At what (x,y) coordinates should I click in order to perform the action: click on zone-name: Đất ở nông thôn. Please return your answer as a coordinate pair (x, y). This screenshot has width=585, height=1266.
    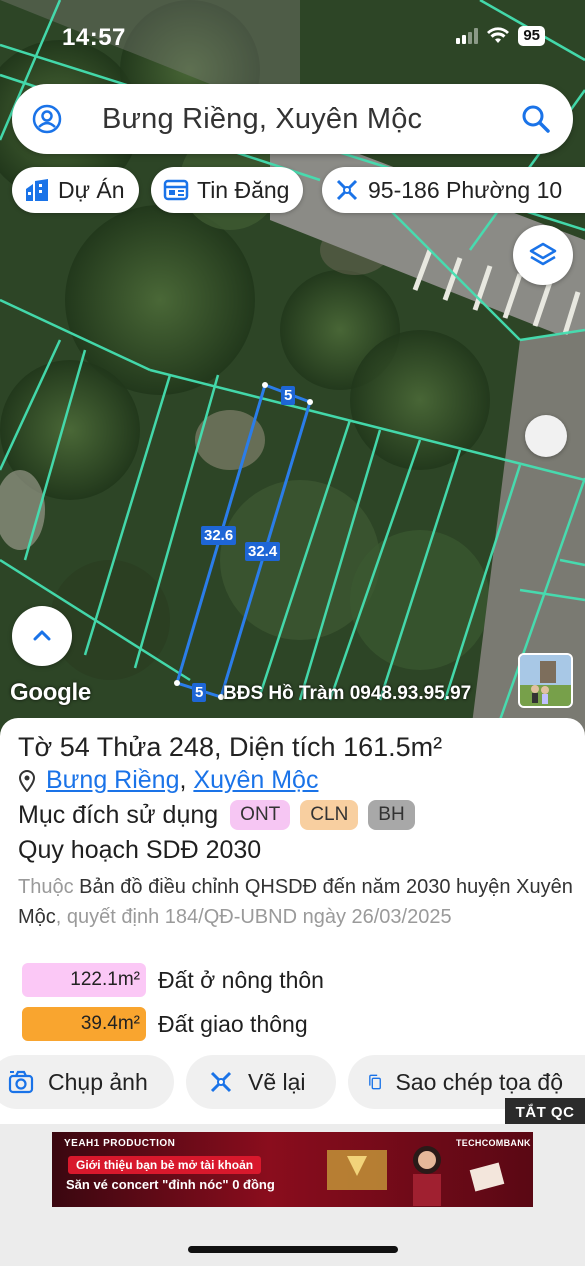
    Looking at the image, I should click on (241, 979).